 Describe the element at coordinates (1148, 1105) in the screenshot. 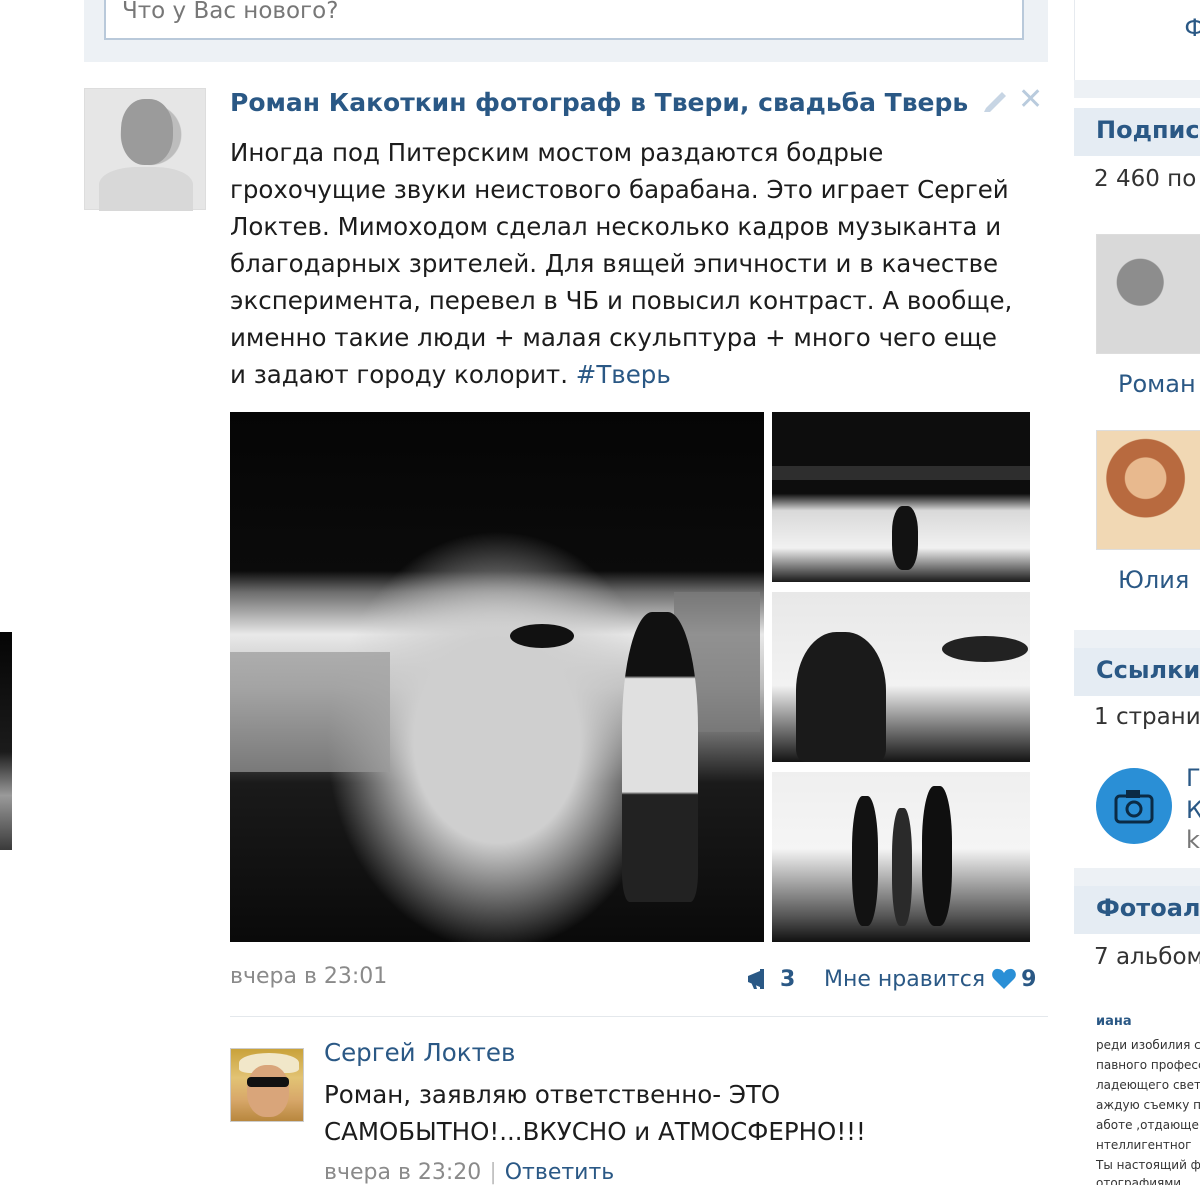

I see `about-line: аждую съемку п` at that location.